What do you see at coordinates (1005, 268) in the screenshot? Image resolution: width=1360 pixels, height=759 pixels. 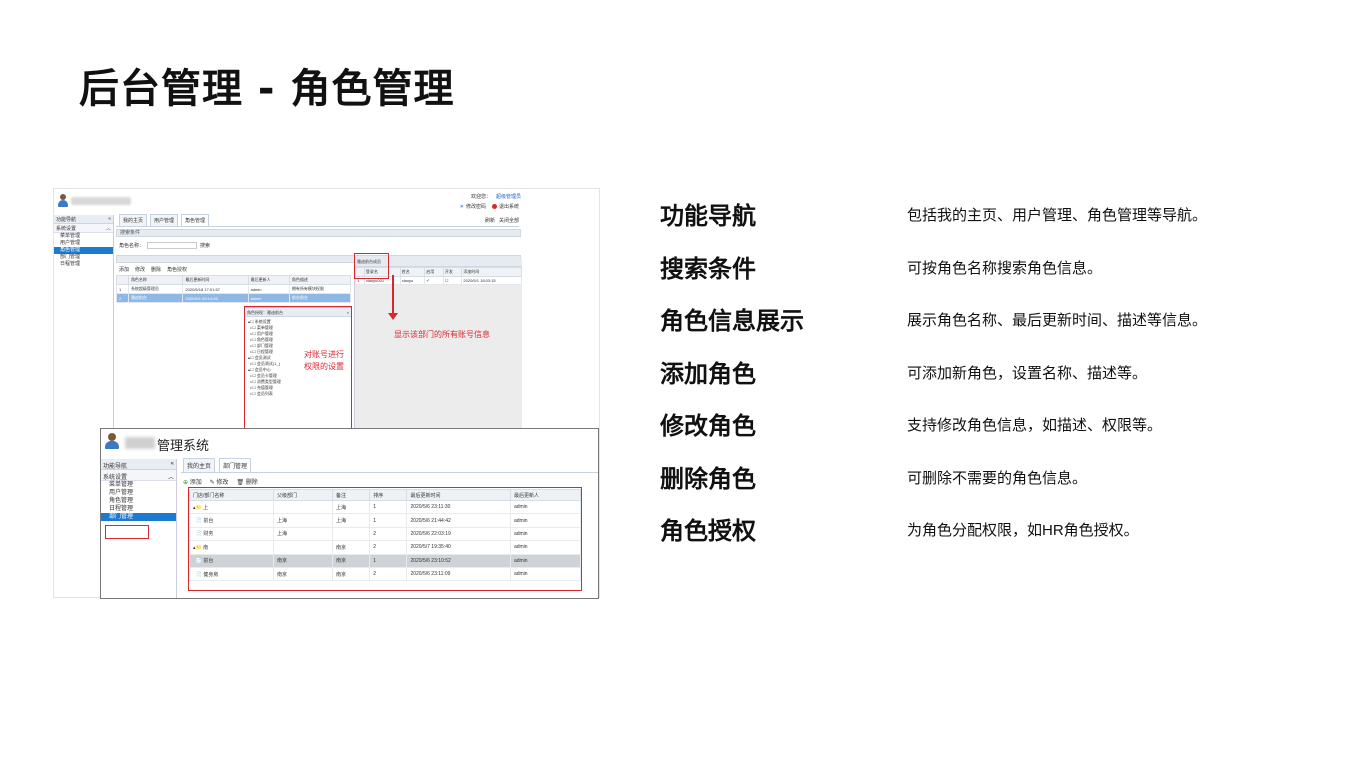 I see `feature-description: 可按角色名称搜索角色信息。` at bounding box center [1005, 268].